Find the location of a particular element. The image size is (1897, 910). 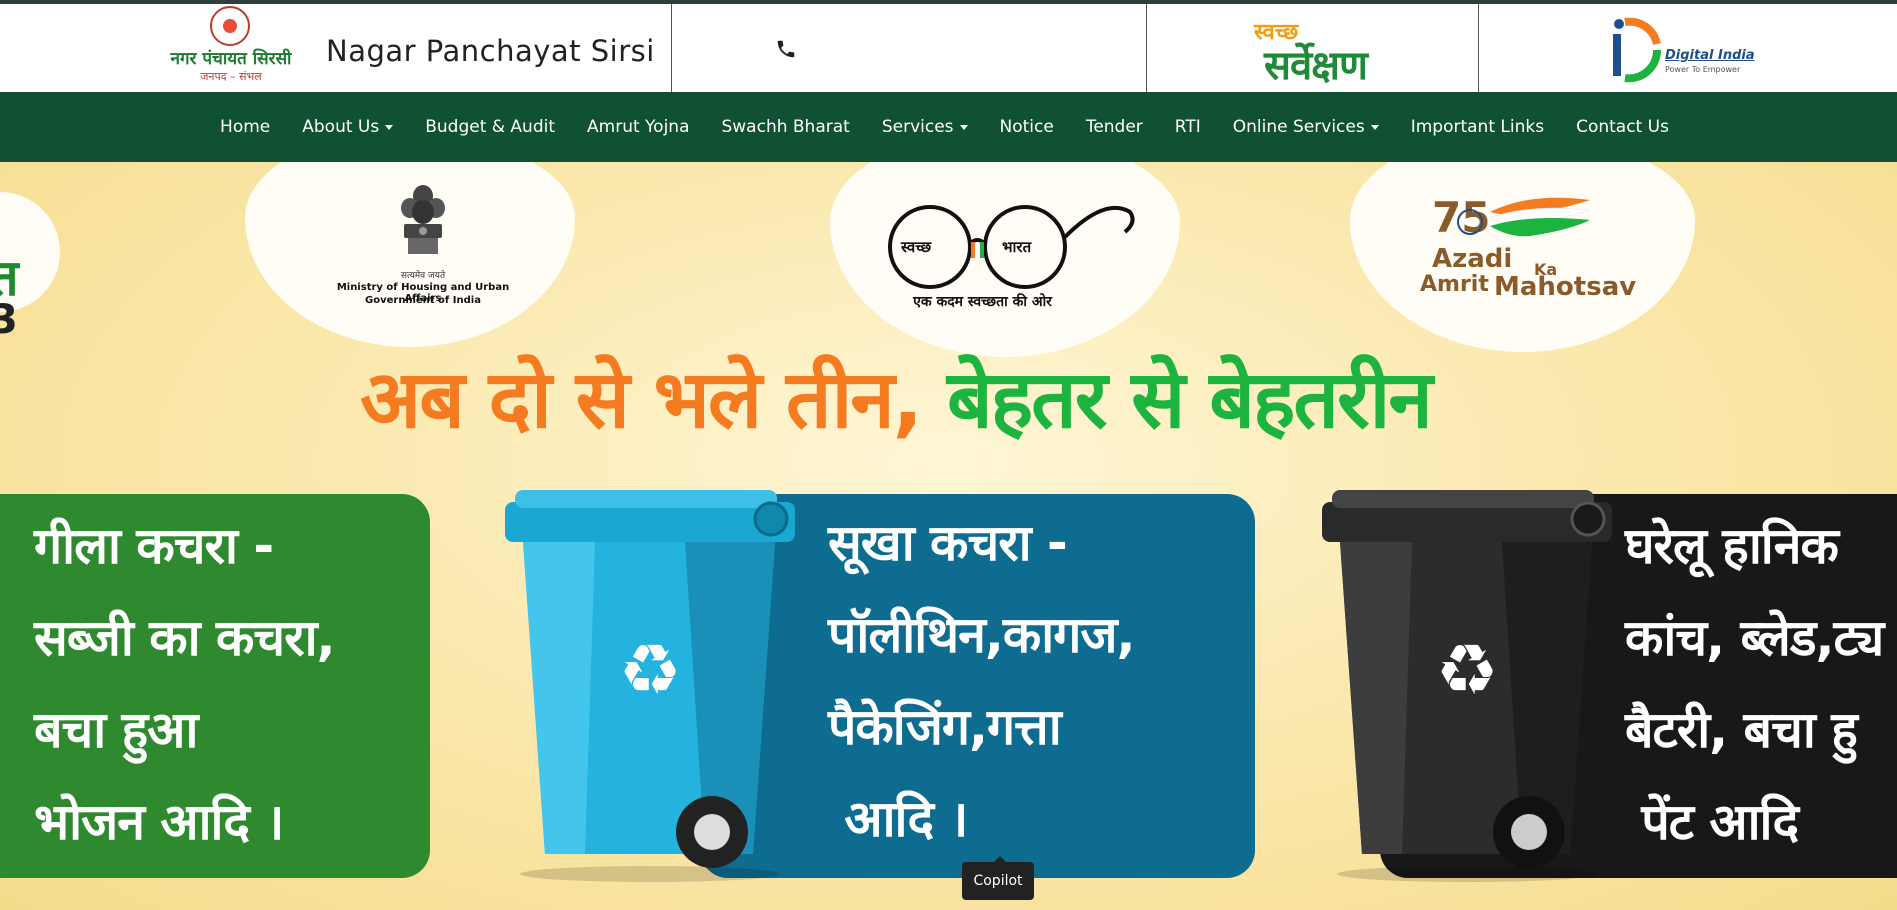

edge-digit: 3 is located at coordinates (9, 320).